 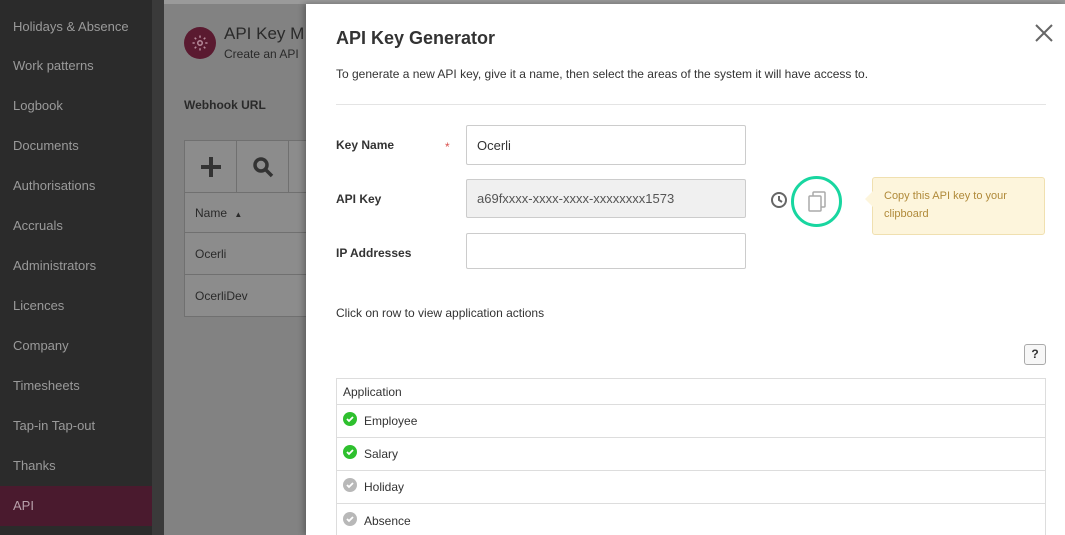 What do you see at coordinates (691, 487) in the screenshot?
I see `table-row: Holiday` at bounding box center [691, 487].